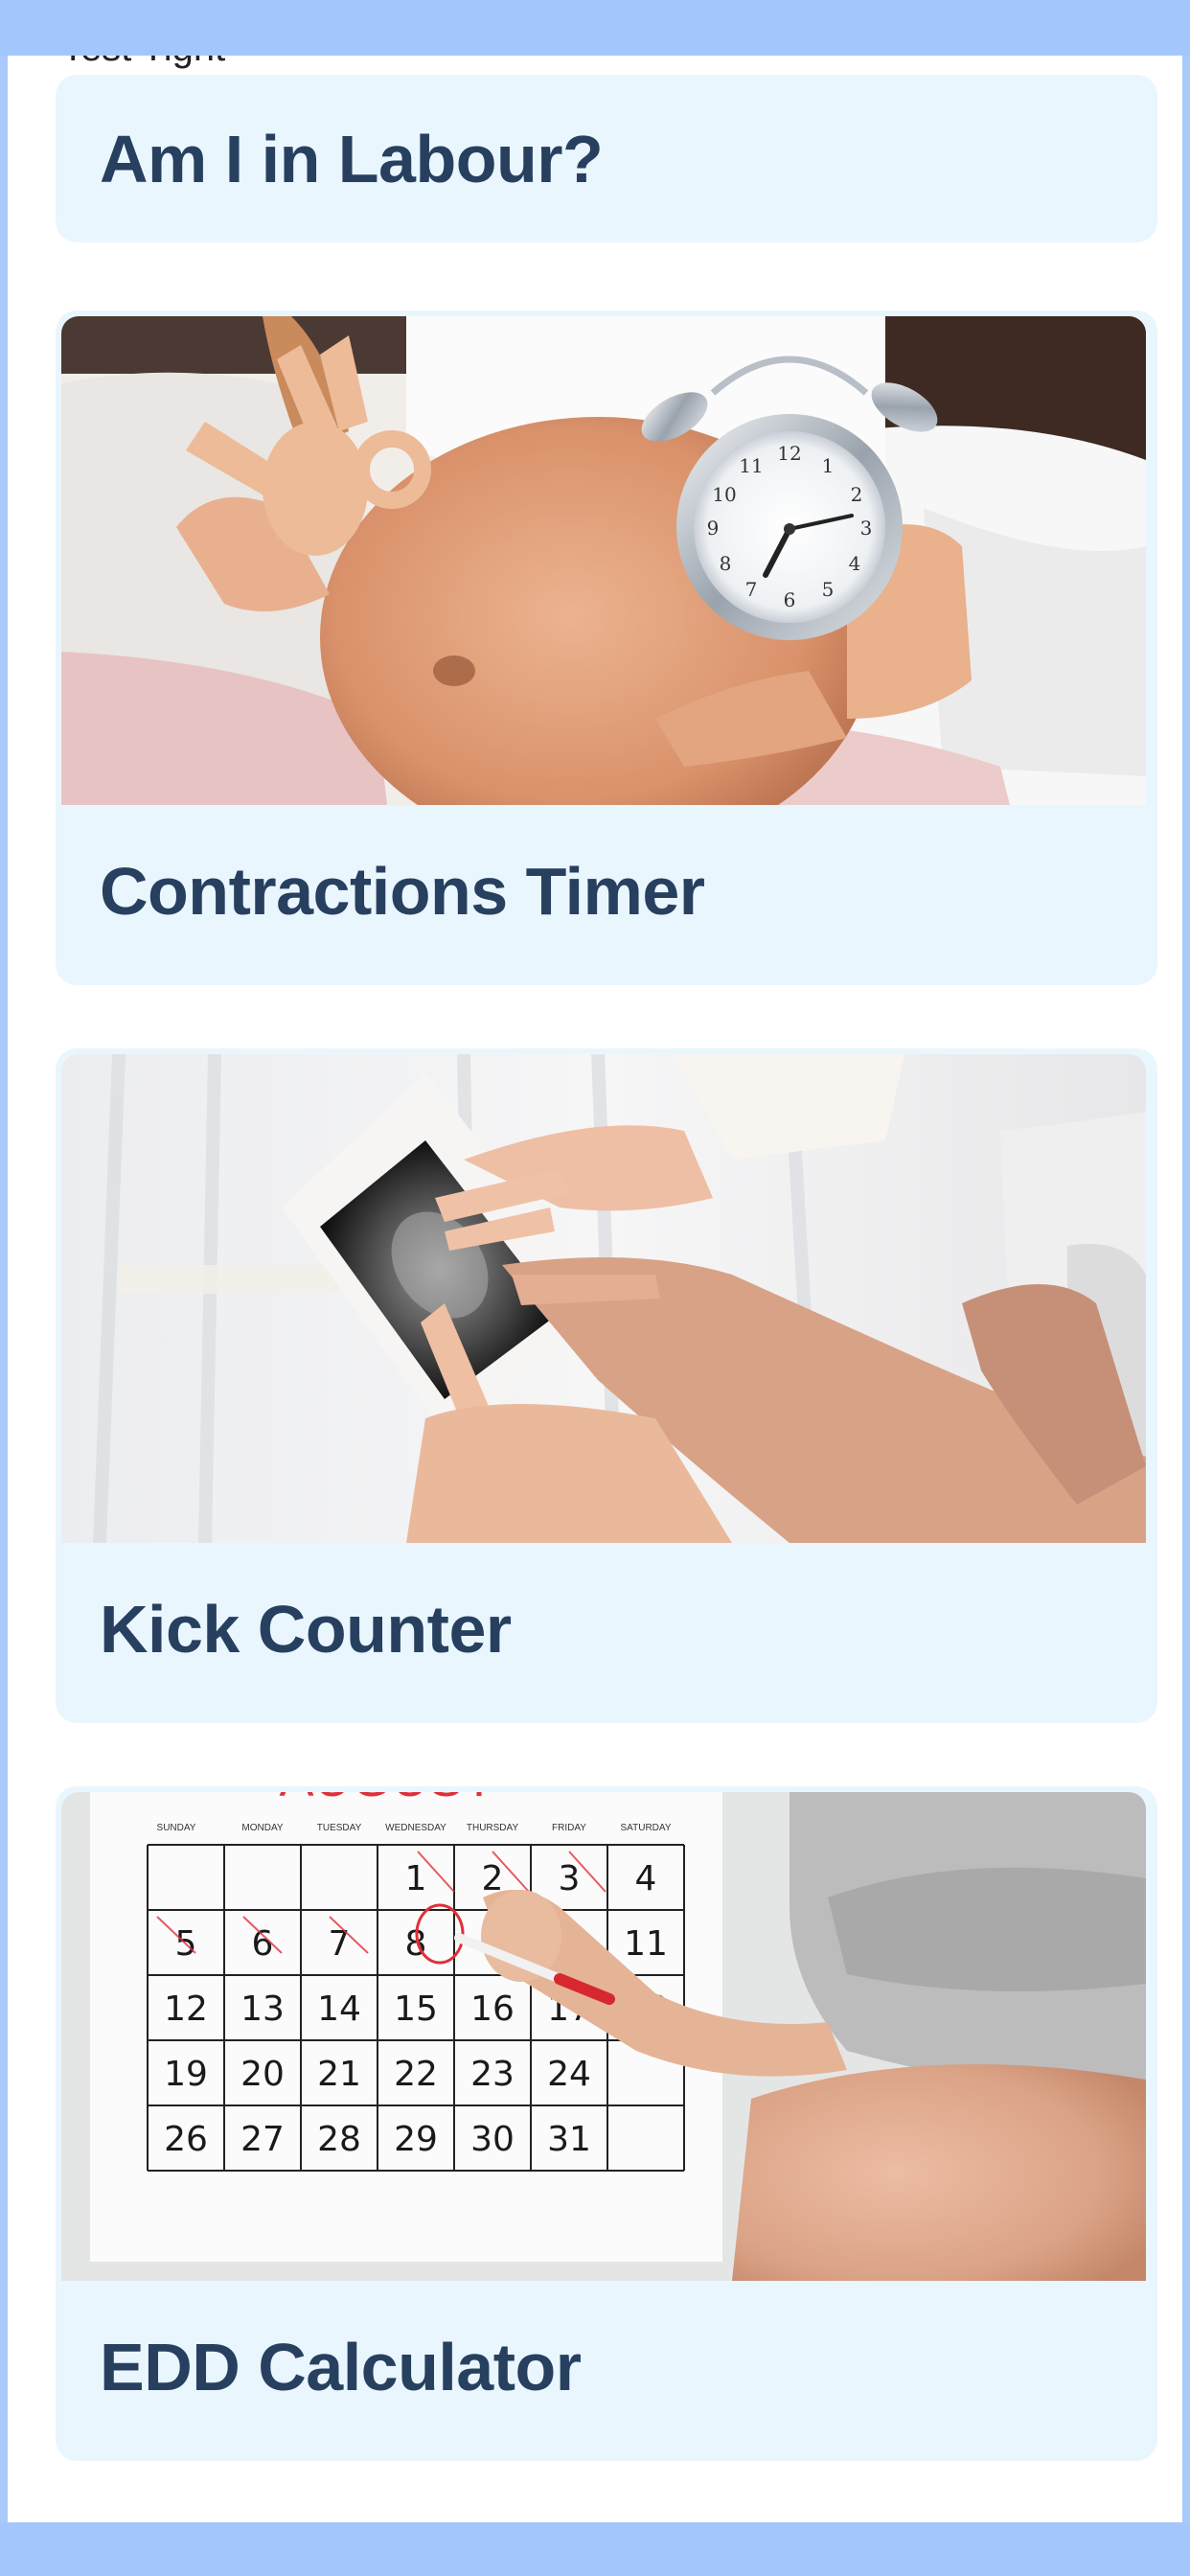  Describe the element at coordinates (341, 2367) in the screenshot. I see `card-title: EDD Calculator` at that location.